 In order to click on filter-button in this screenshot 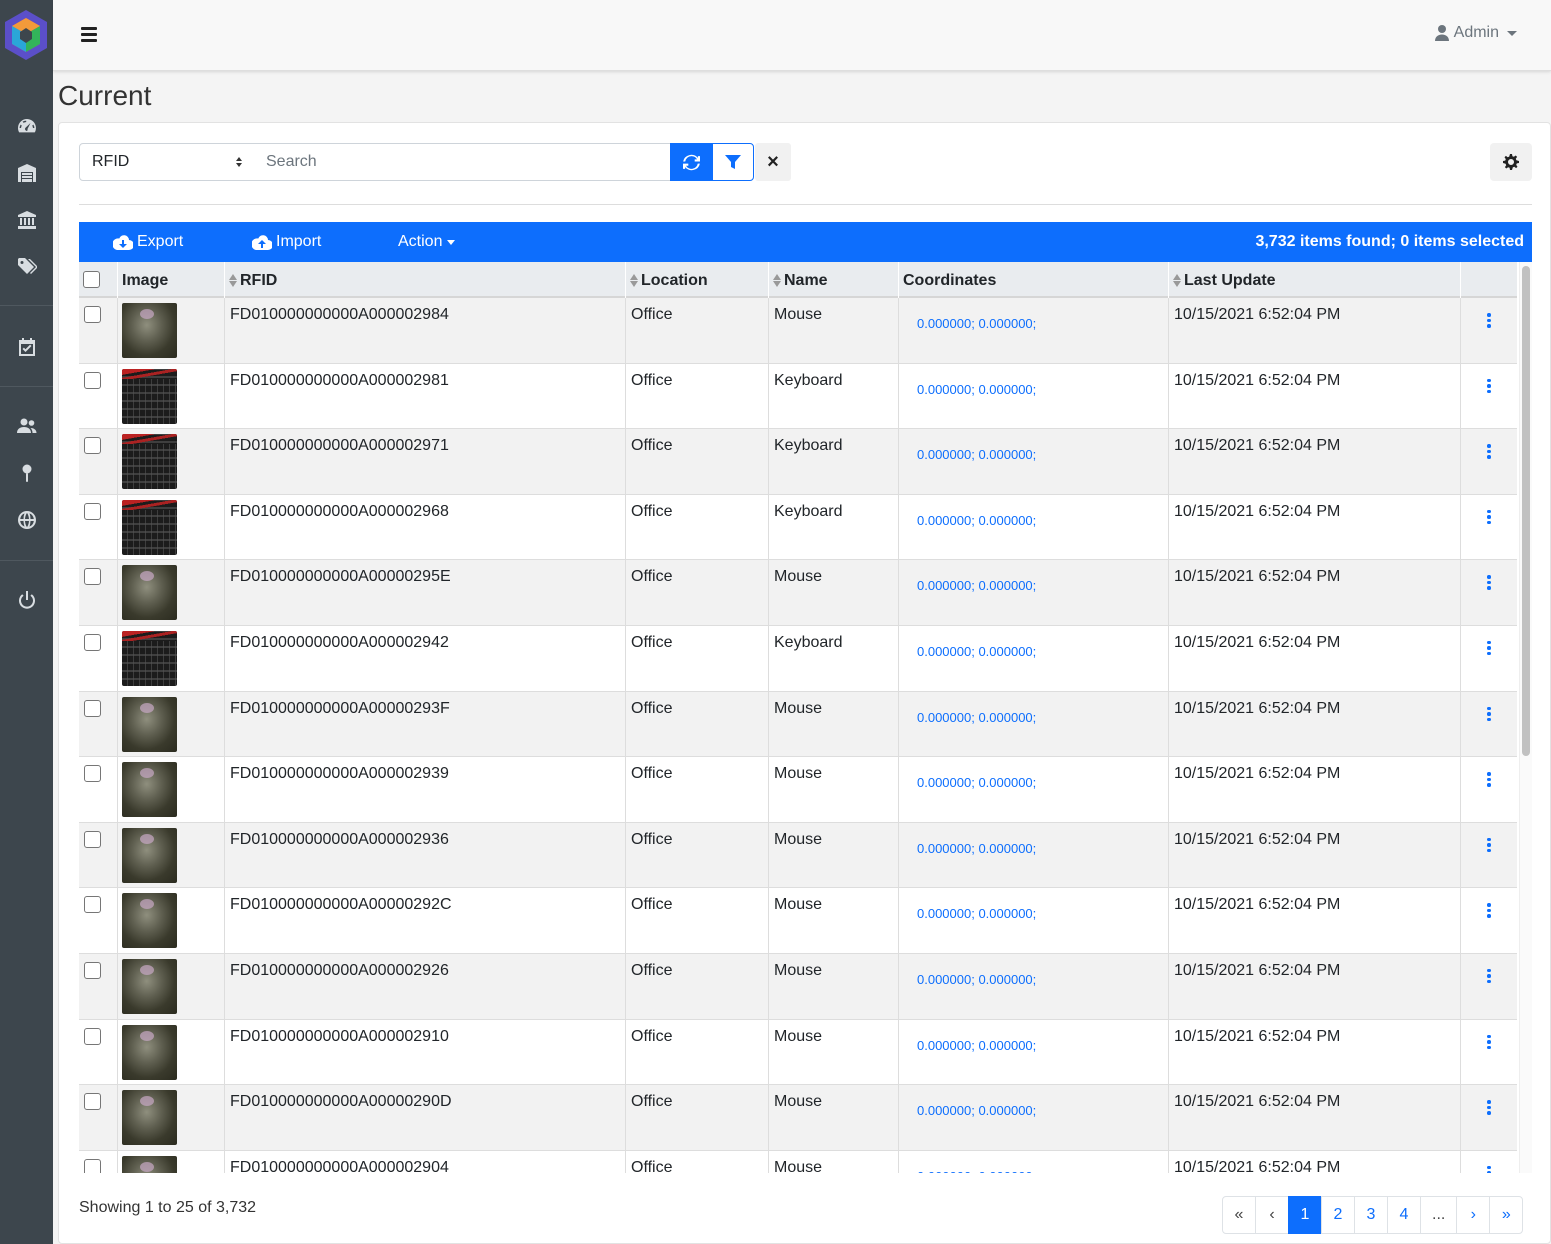, I will do `click(733, 162)`.